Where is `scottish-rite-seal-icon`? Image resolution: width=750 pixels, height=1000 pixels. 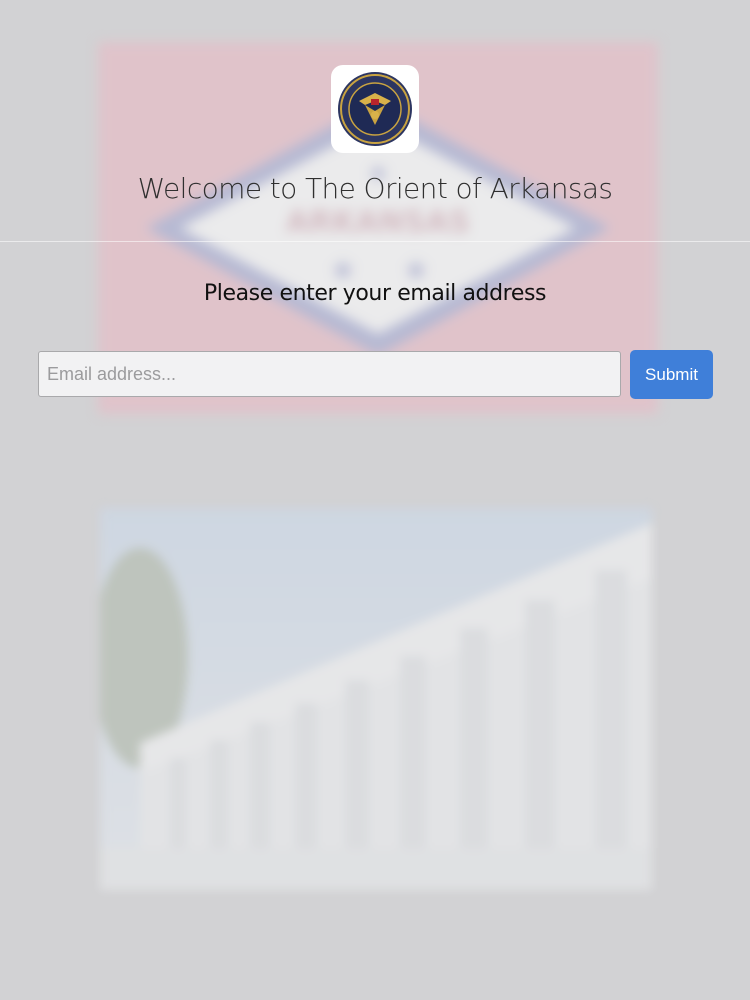
scottish-rite-seal-icon is located at coordinates (375, 109).